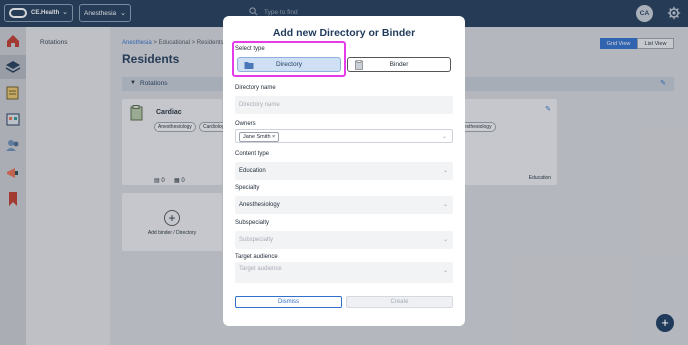 This screenshot has width=688, height=345. Describe the element at coordinates (257, 137) in the screenshot. I see `owner-chip-label: Jane Smith` at that location.